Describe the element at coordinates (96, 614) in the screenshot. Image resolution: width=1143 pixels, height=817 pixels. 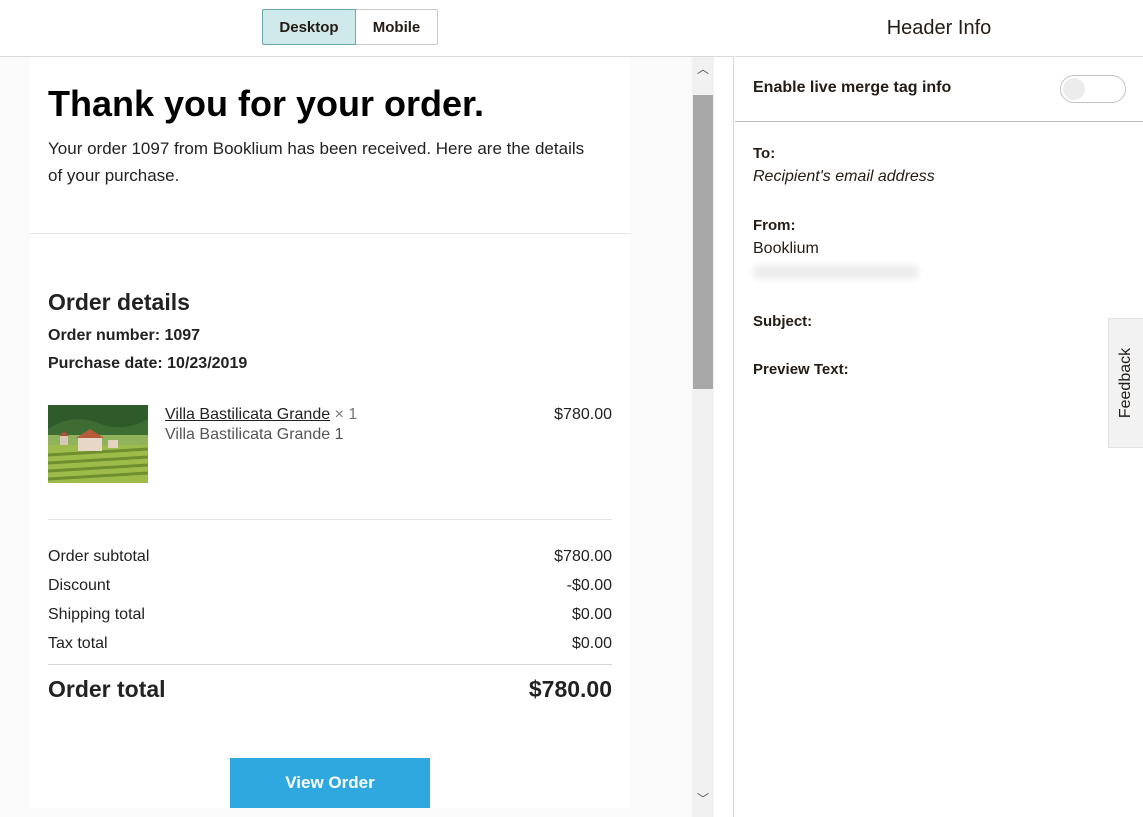
I see `totals-label: Shipping total` at that location.